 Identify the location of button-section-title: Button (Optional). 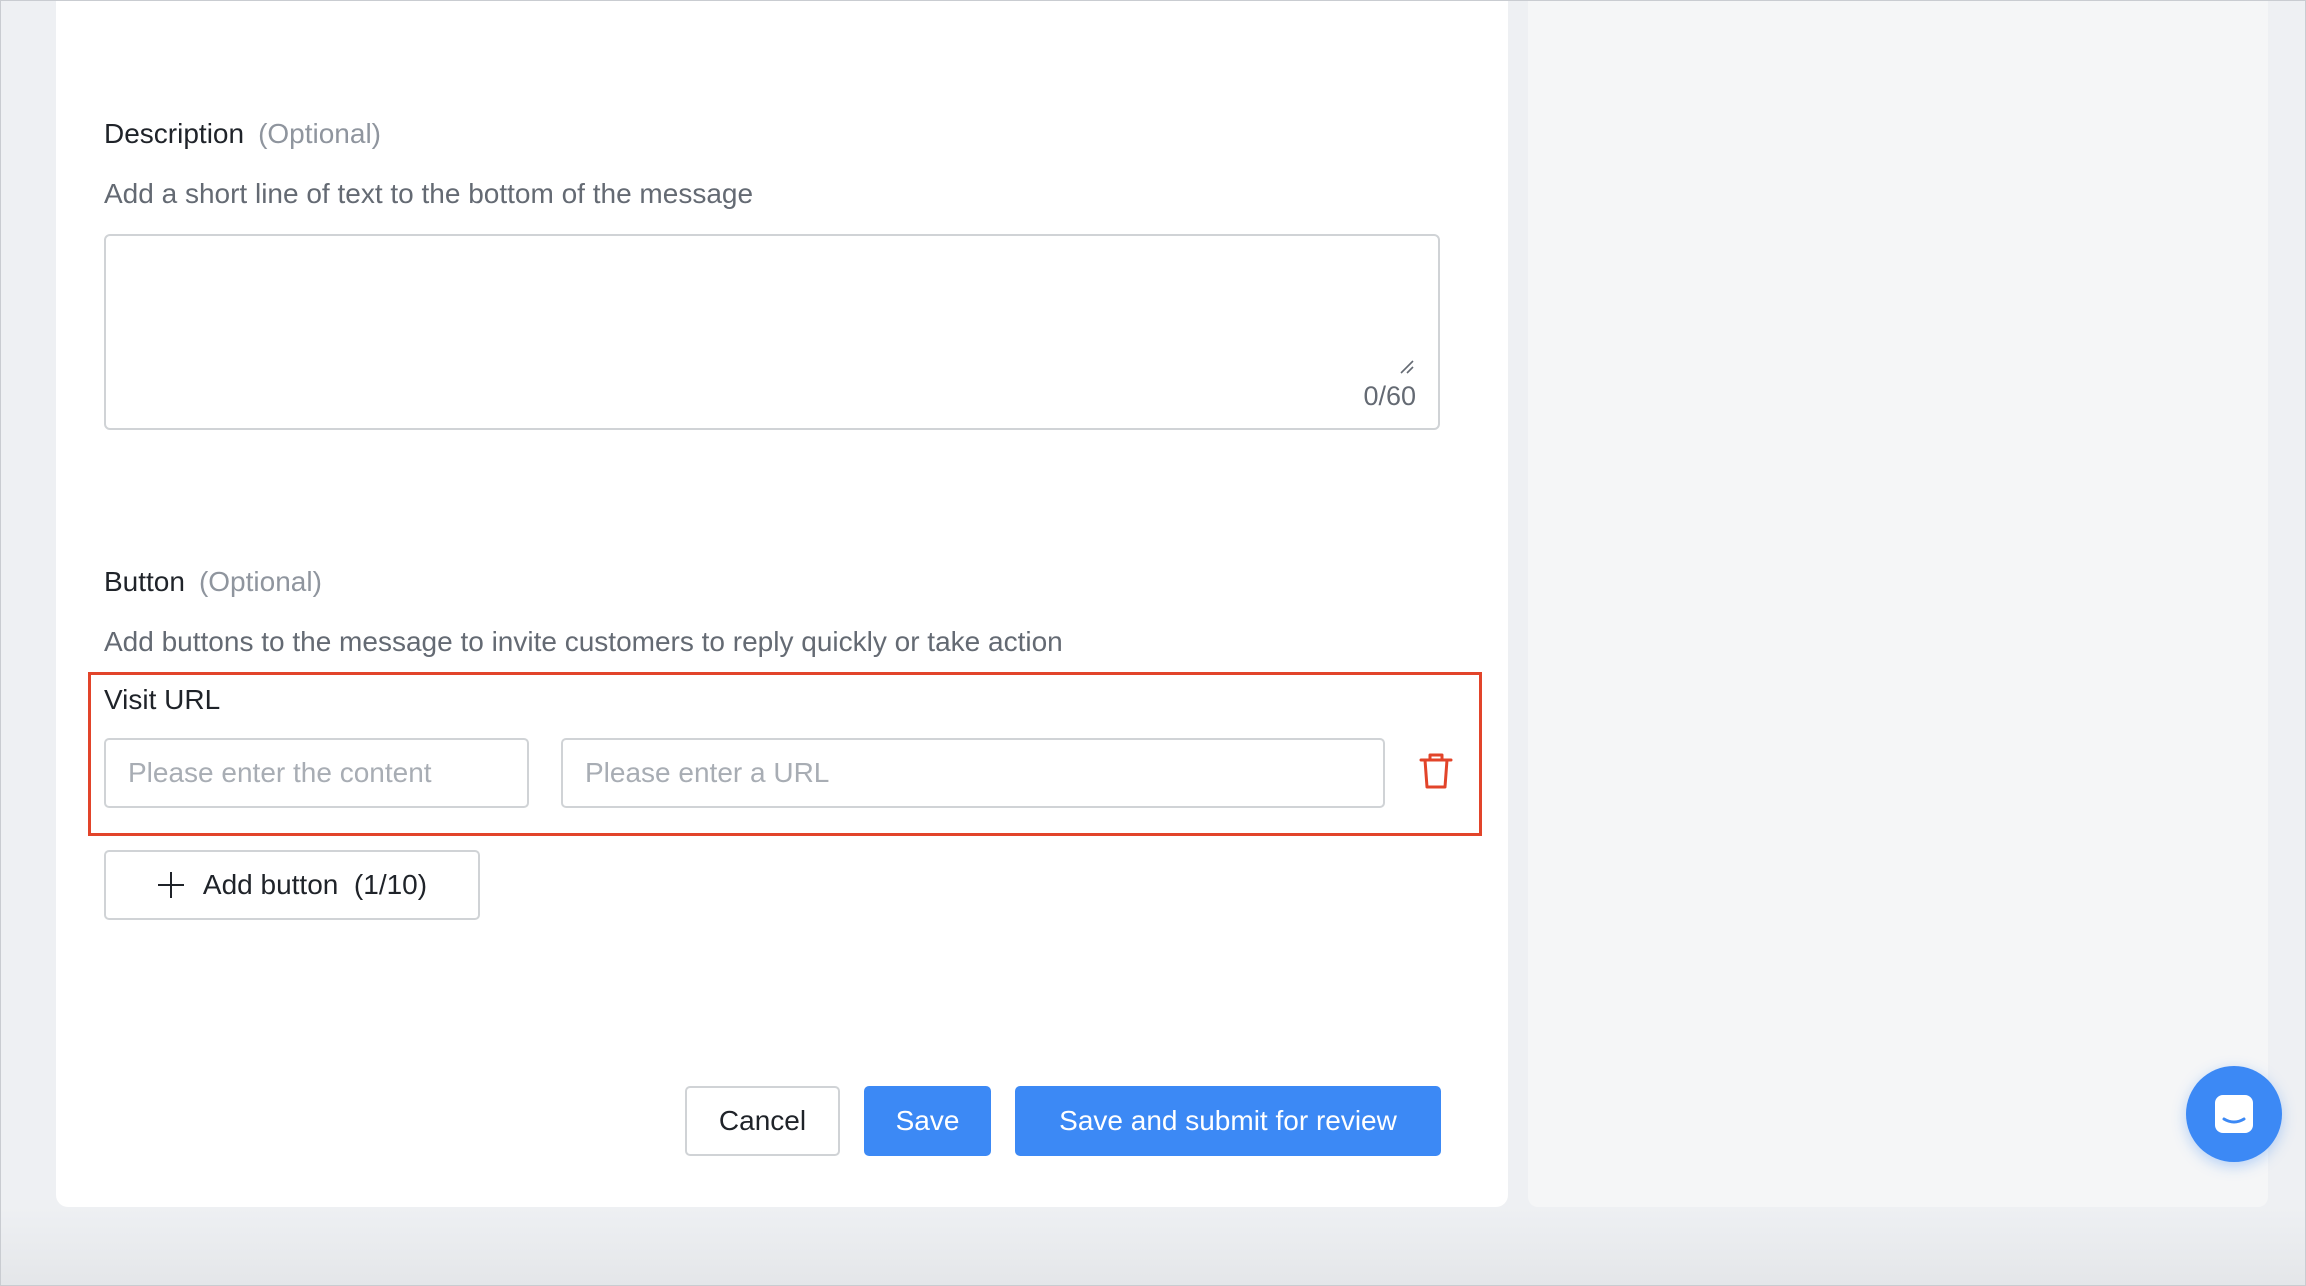
(213, 582).